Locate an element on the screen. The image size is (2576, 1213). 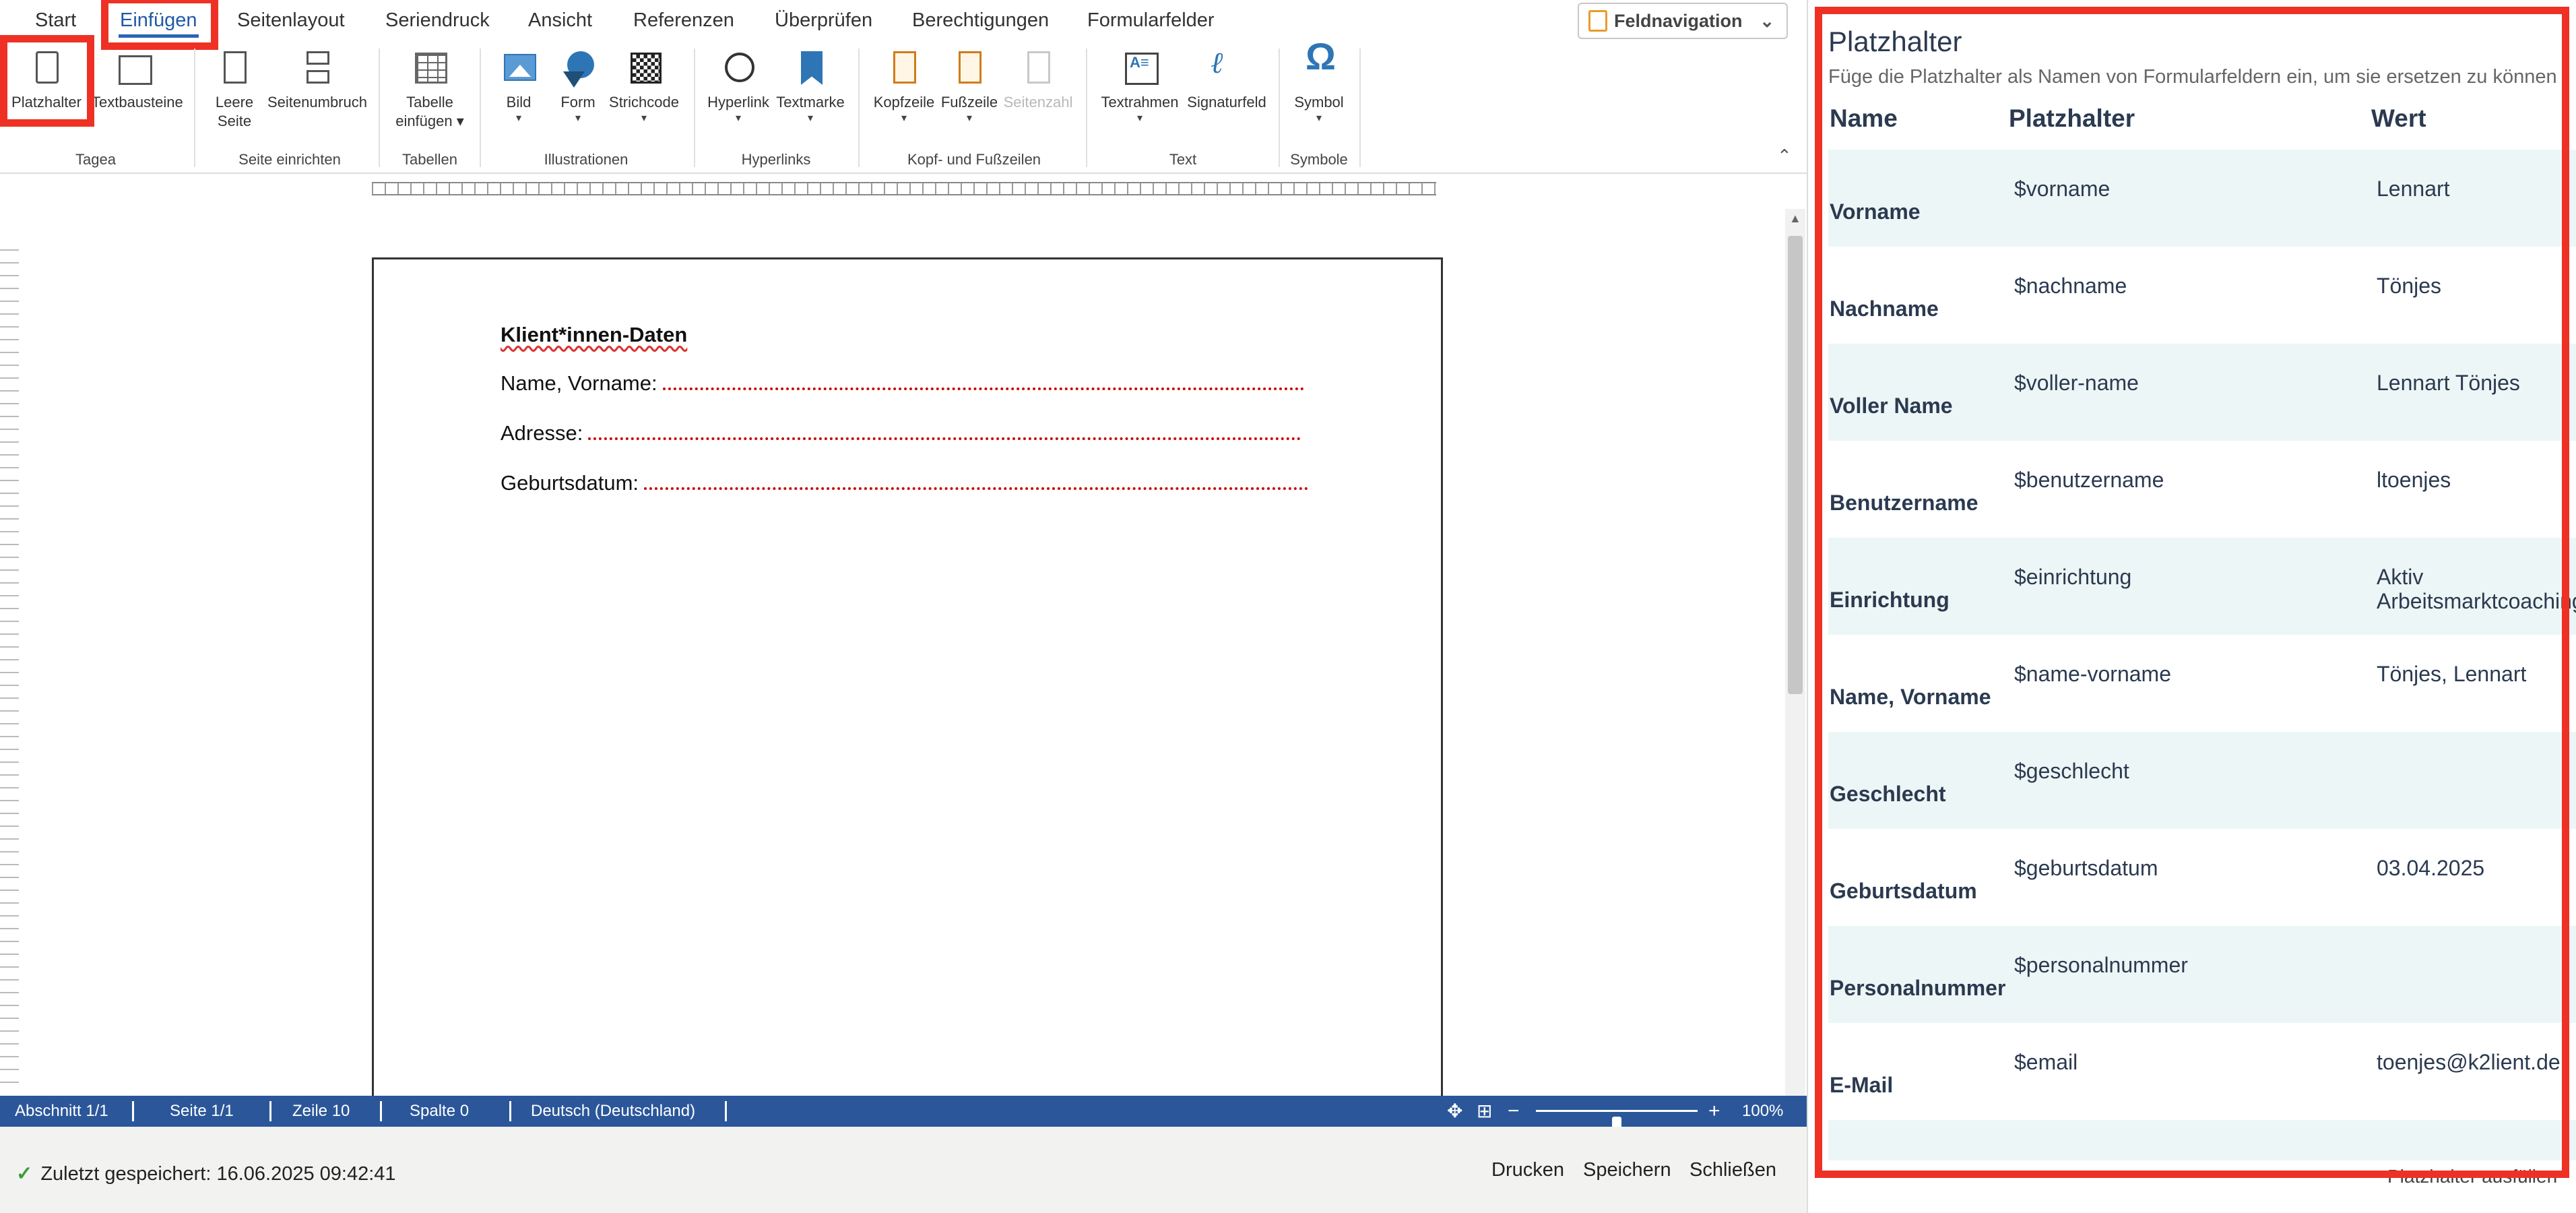
table-row: Vorname $vorname Lennart is located at coordinates (2202, 198).